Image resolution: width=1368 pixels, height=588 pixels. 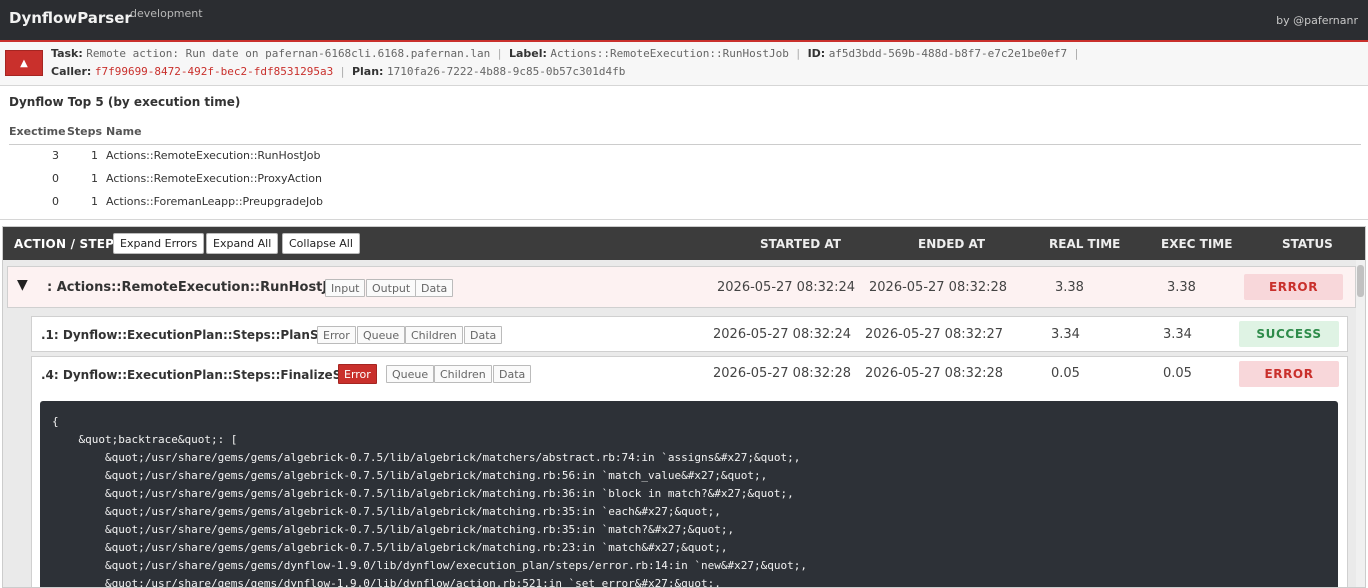 What do you see at coordinates (782, 373) in the screenshot?
I see `started-at: 2026-05-27 08:32:28` at bounding box center [782, 373].